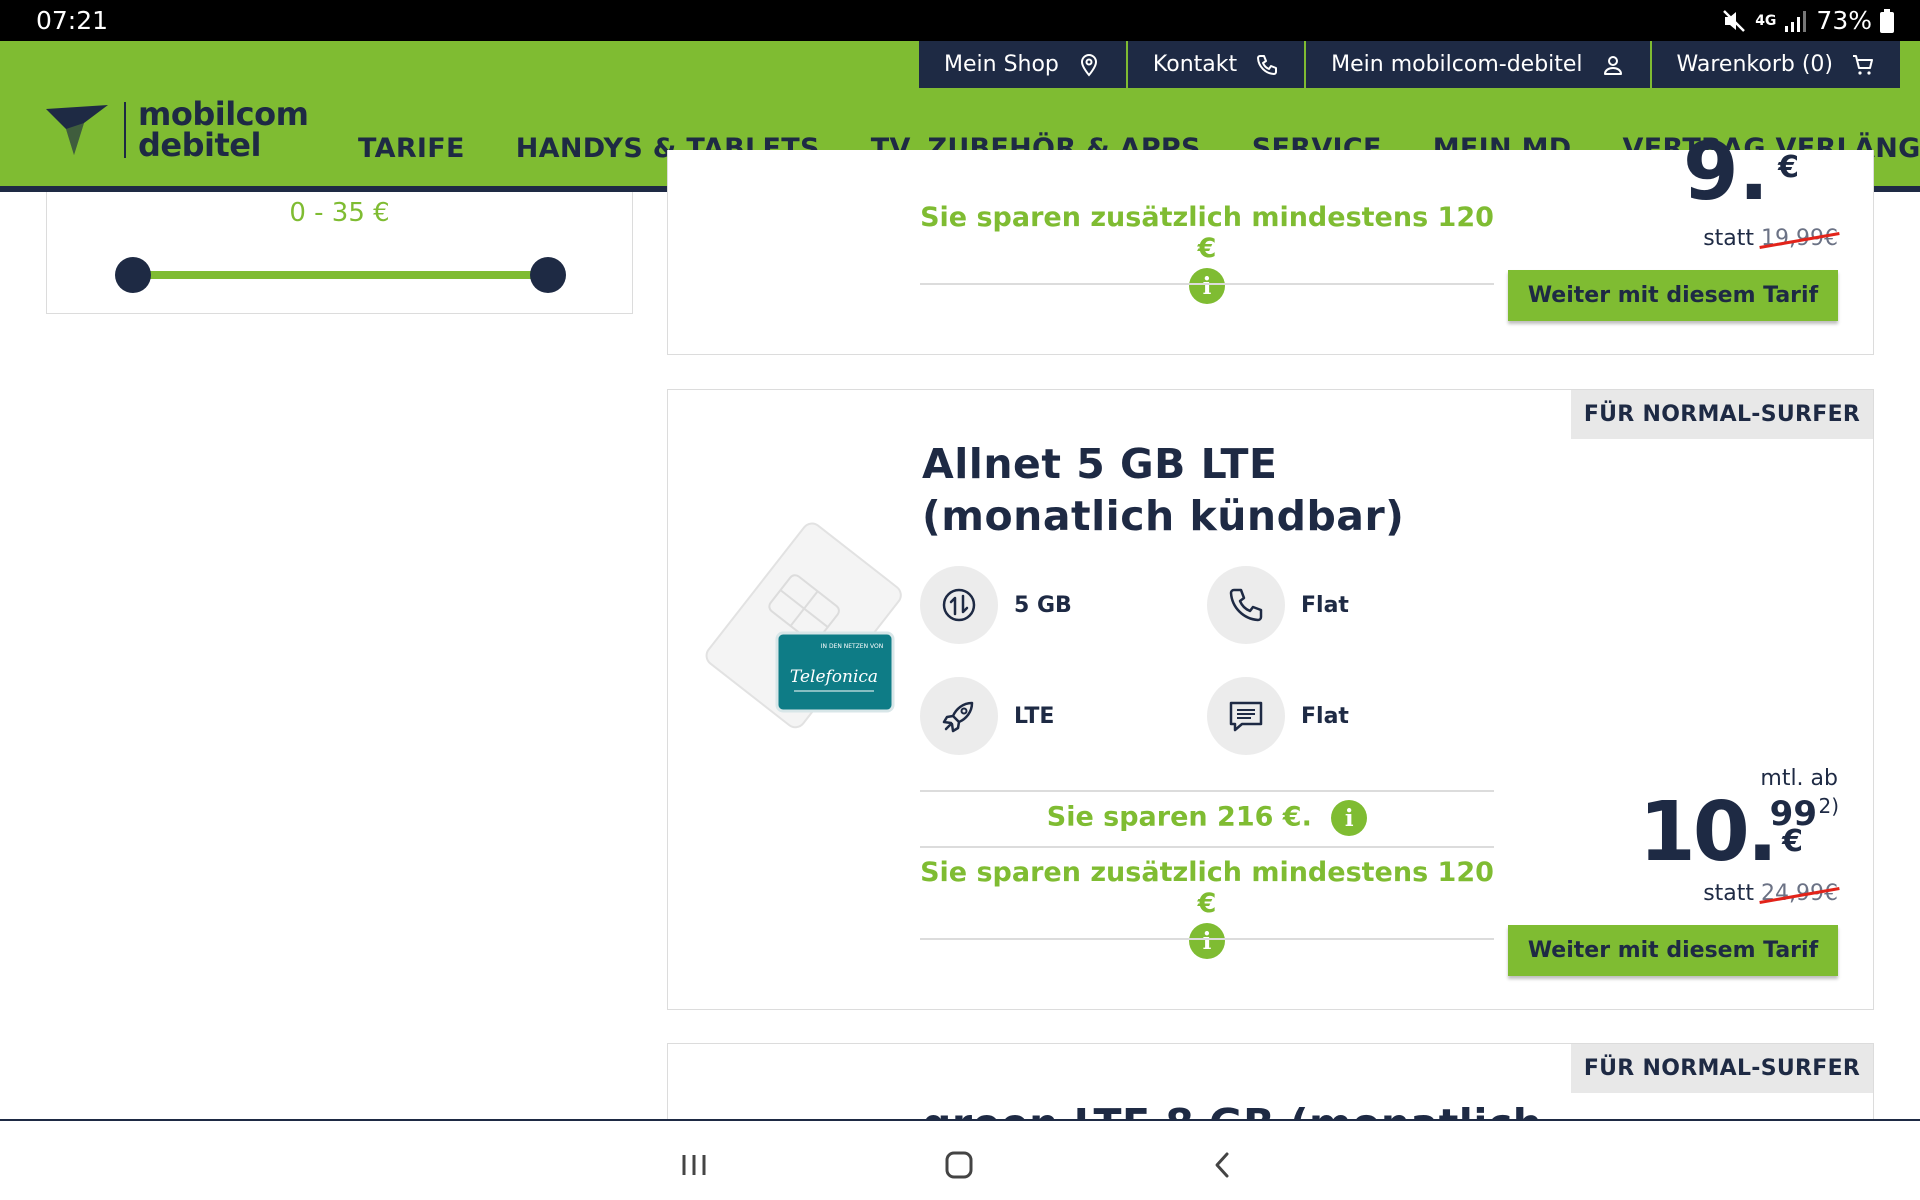  Describe the element at coordinates (339, 253) in the screenshot. I see `price-filter-panel: 0 - 35 €` at that location.